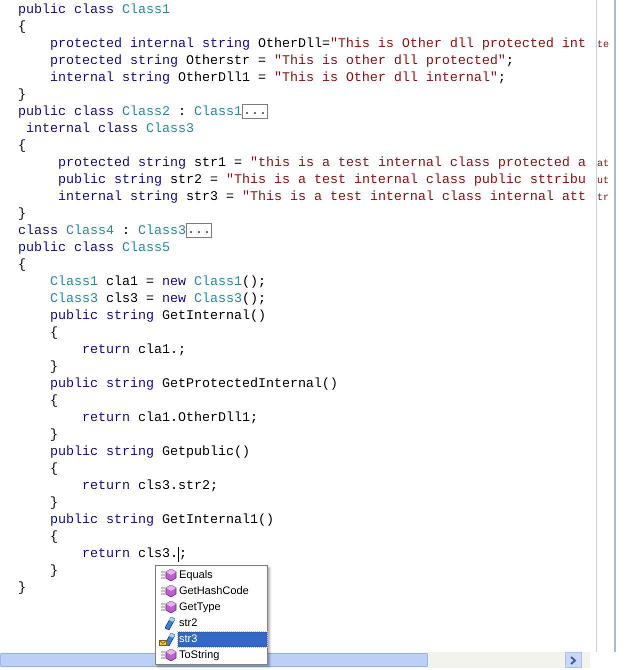 This screenshot has height=670, width=640. What do you see at coordinates (129, 554) in the screenshot?
I see `code-line: return cls3.` at bounding box center [129, 554].